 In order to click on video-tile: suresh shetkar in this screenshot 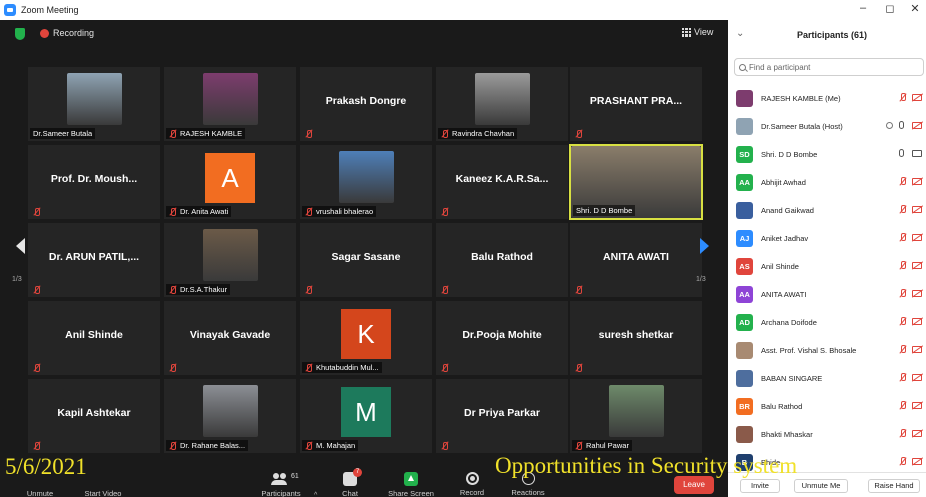, I will do `click(636, 338)`.